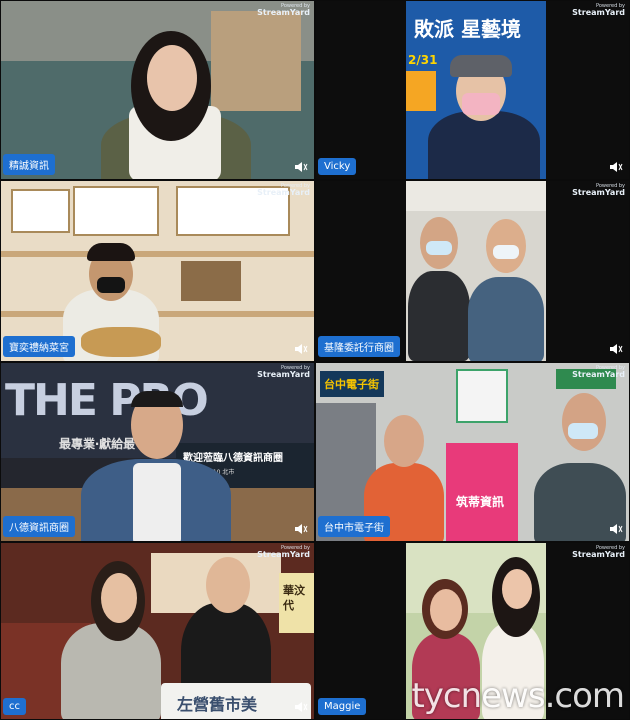 This screenshot has width=630, height=720. I want to click on participant-tile: Powered by StreamYard 精誠資訊, so click(157, 90).